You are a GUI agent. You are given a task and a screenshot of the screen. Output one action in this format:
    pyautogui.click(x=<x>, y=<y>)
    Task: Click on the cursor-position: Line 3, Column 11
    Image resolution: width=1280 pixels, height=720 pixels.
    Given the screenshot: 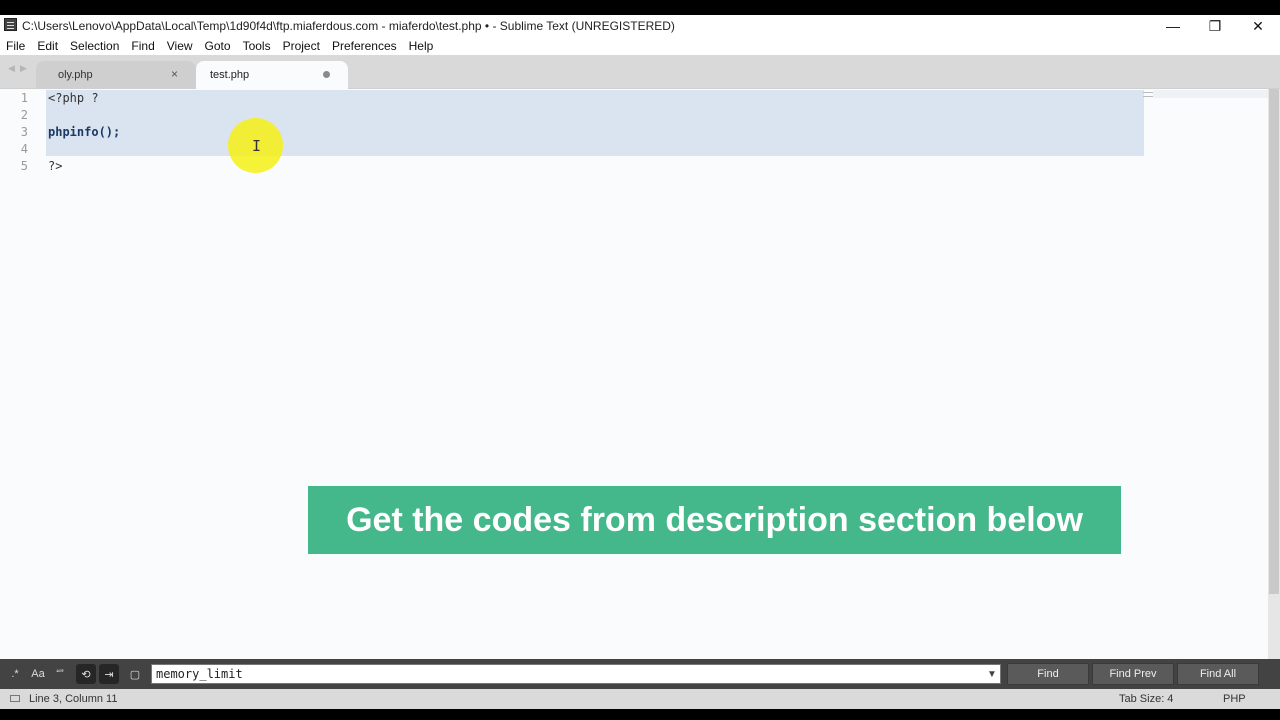 What is the action you would take?
    pyautogui.click(x=73, y=699)
    